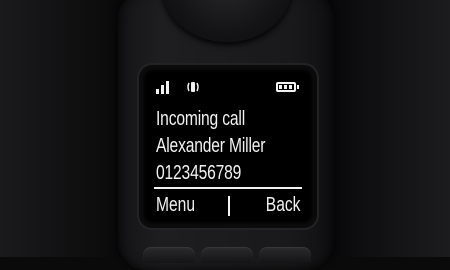 The height and width of the screenshot is (270, 450). Describe the element at coordinates (201, 119) in the screenshot. I see `call-status-text: Incoming call` at that location.